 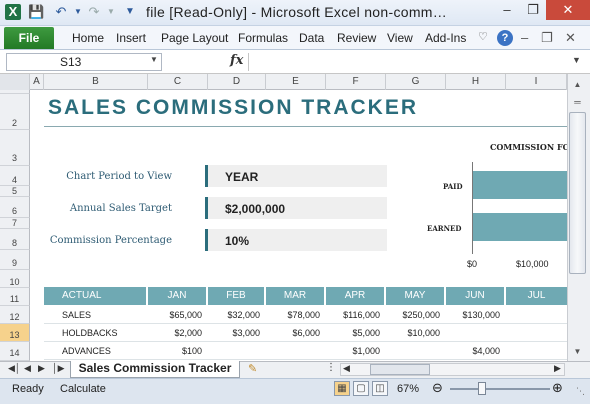 I want to click on row-header-10: 10, so click(x=15, y=279).